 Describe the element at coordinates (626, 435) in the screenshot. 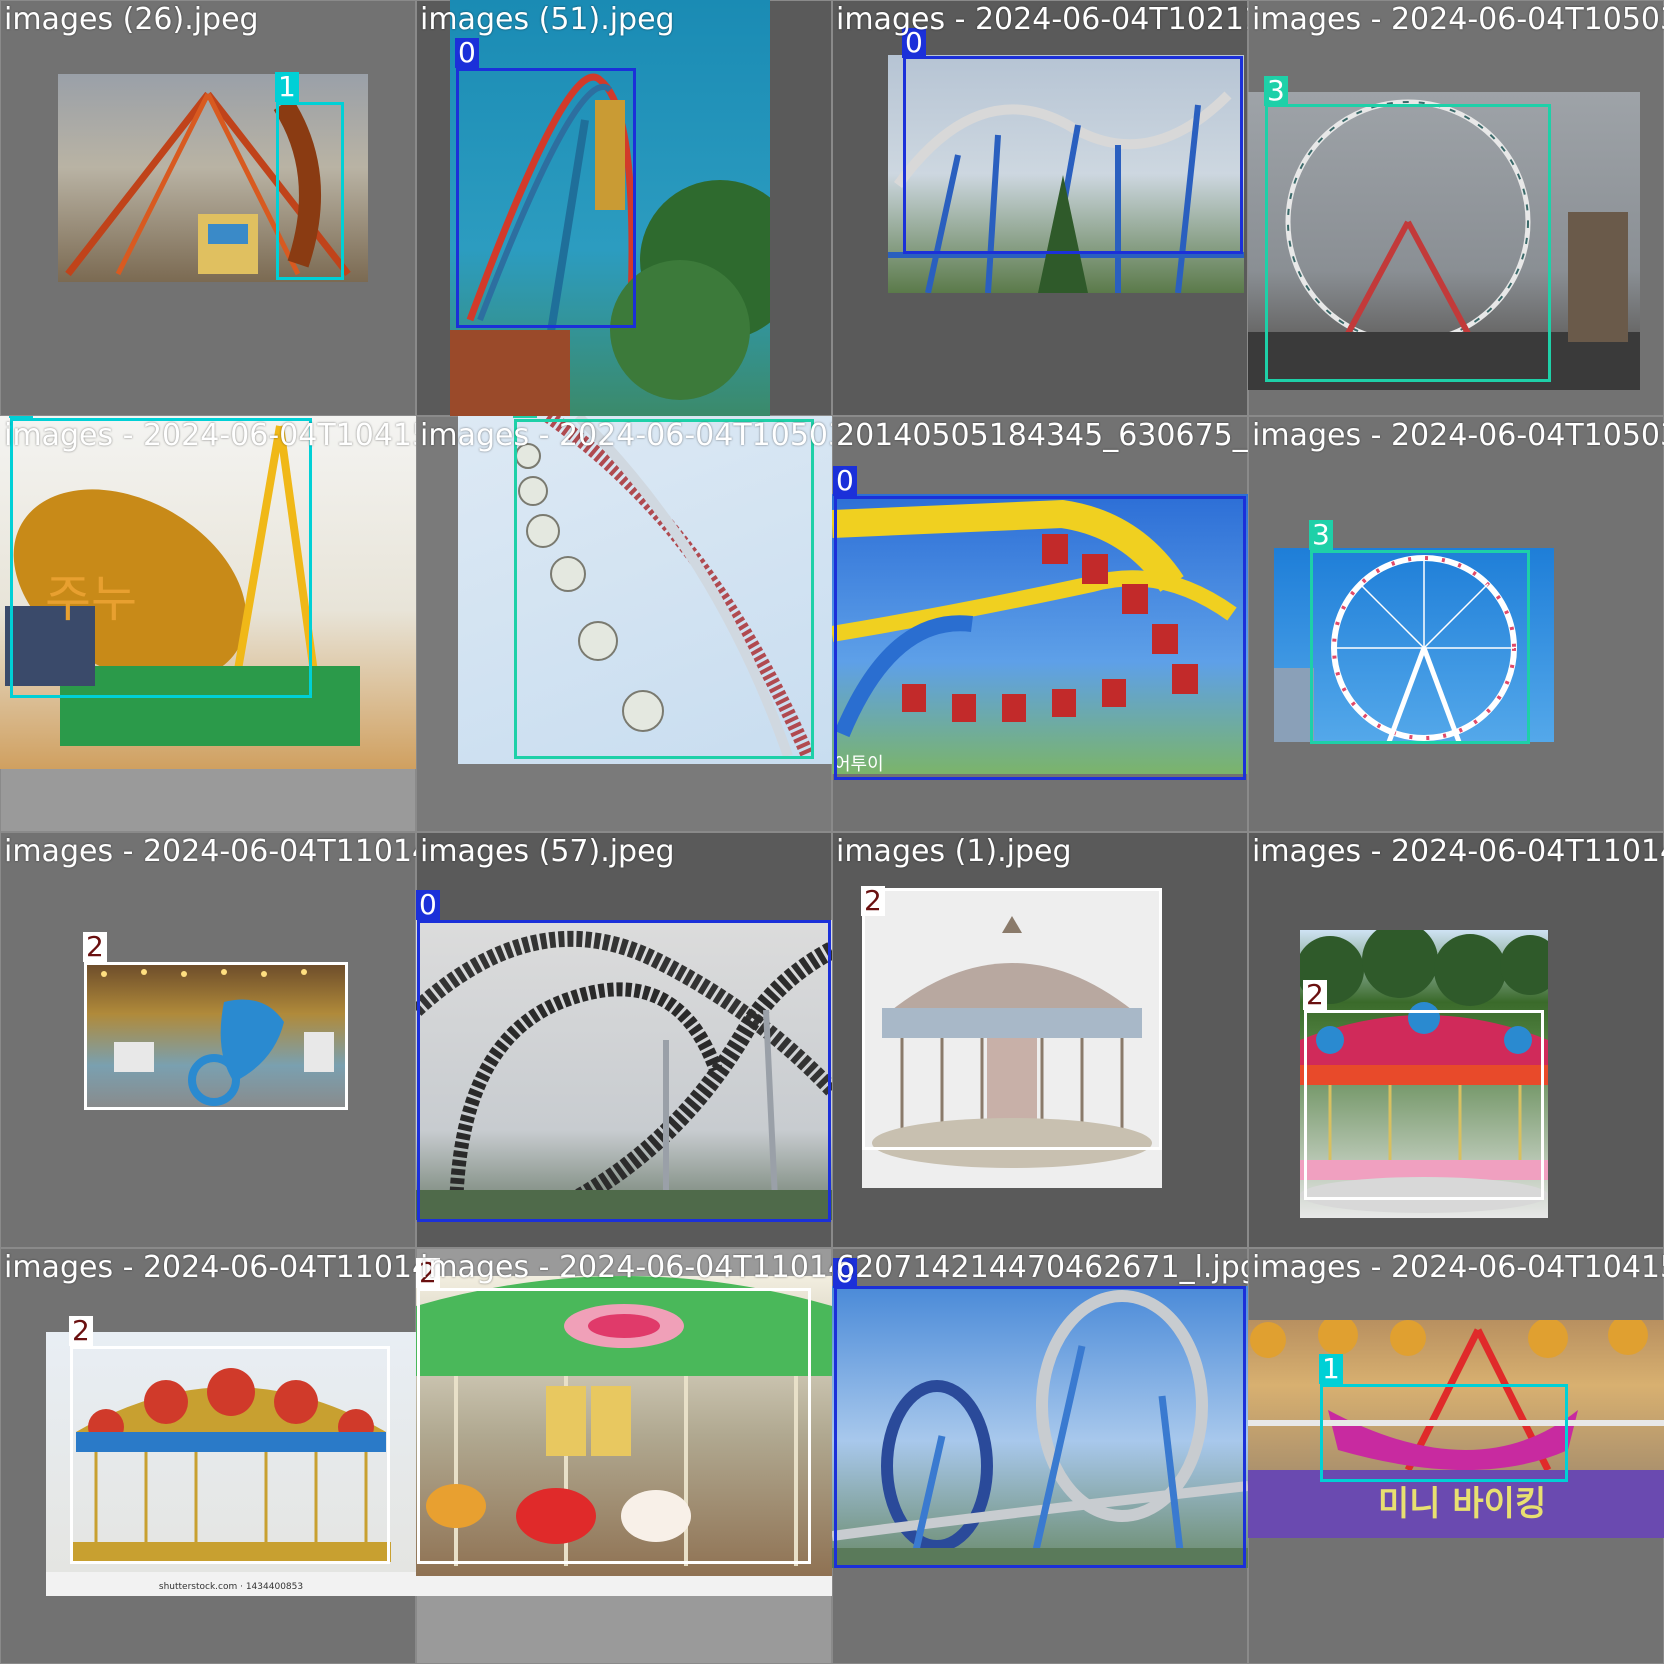

I see `tile-filename: images - 2024-06-04T105032.jpeg` at that location.